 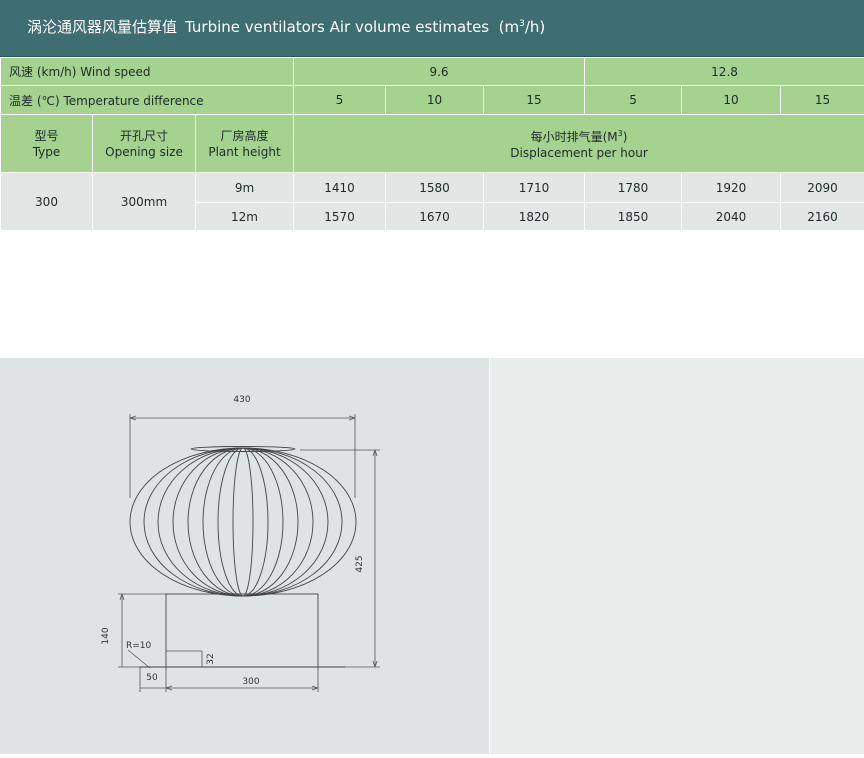 I want to click on title-chinese: 涡沦通风器风量估算值, so click(x=102, y=27).